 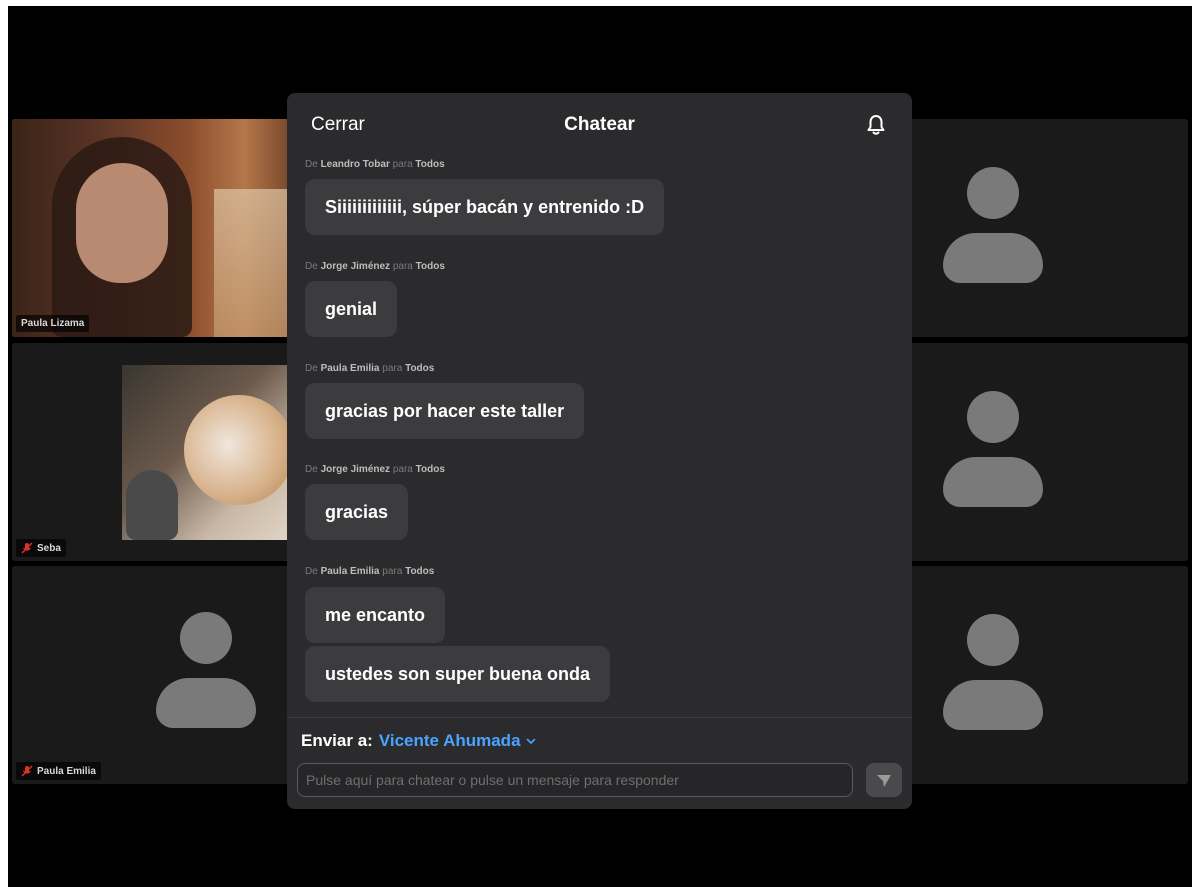 I want to click on message-bubble: genial, so click(x=351, y=309).